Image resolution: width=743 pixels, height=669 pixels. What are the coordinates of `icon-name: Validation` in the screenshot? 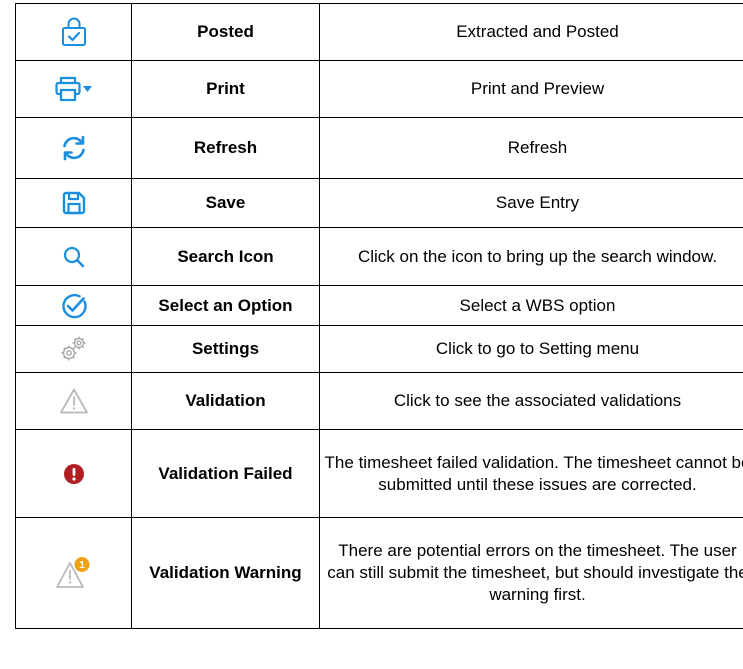 It's located at (225, 401).